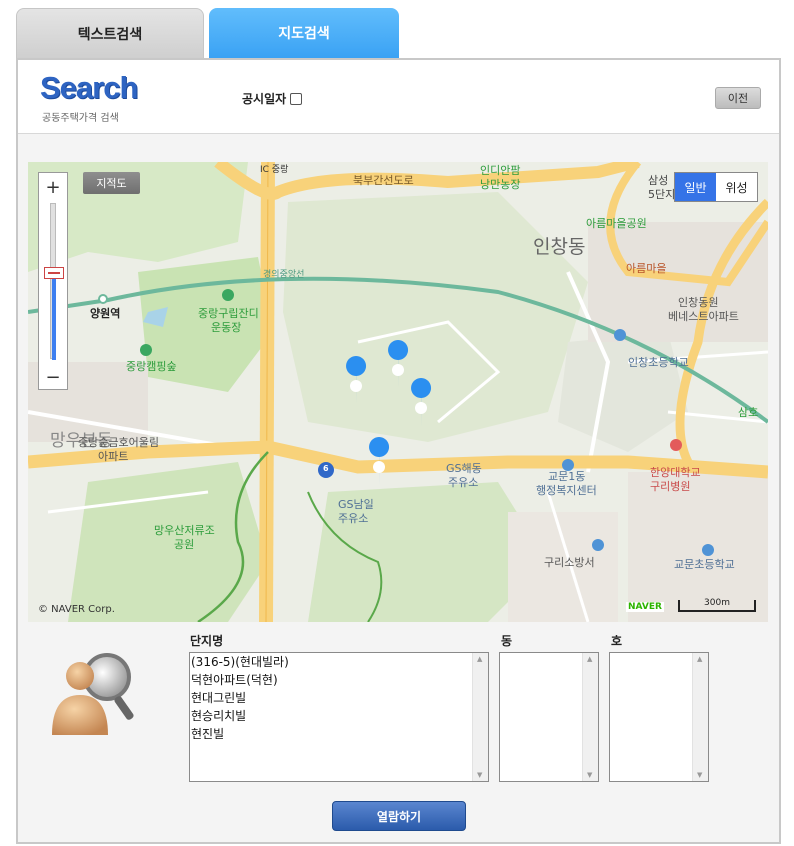  I want to click on list-item: 현승리치빌, so click(339, 716).